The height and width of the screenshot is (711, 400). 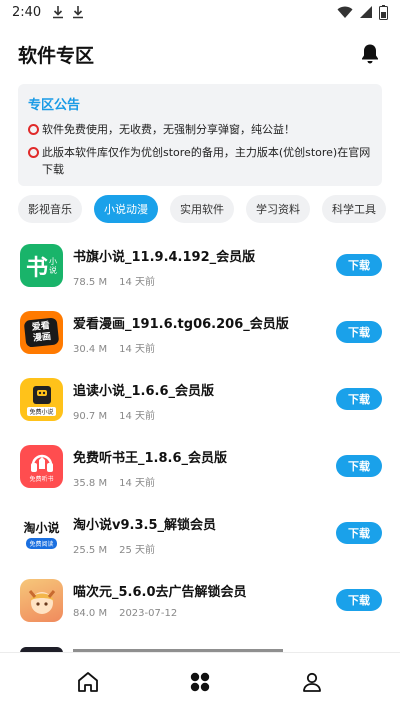 What do you see at coordinates (53, 270) in the screenshot?
I see `icon-glyph: 说` at bounding box center [53, 270].